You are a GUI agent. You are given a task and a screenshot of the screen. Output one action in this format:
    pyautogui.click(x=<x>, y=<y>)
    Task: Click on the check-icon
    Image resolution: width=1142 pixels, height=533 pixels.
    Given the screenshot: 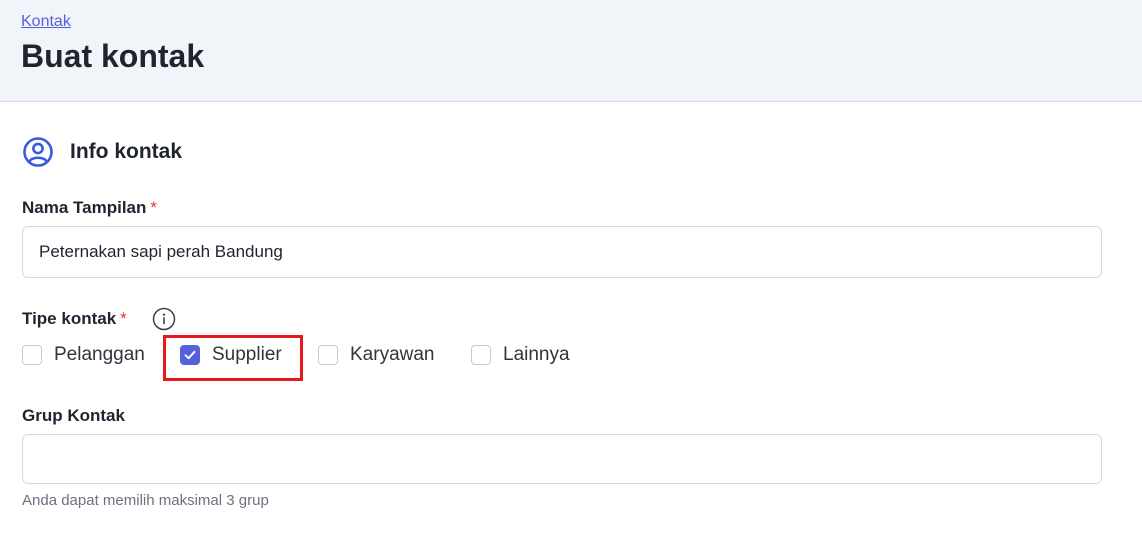 What is the action you would take?
    pyautogui.click(x=190, y=355)
    